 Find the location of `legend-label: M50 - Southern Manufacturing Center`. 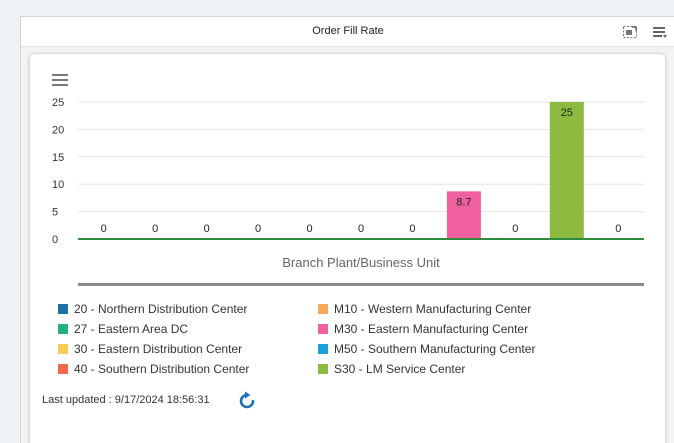

legend-label: M50 - Southern Manufacturing Center is located at coordinates (435, 349).